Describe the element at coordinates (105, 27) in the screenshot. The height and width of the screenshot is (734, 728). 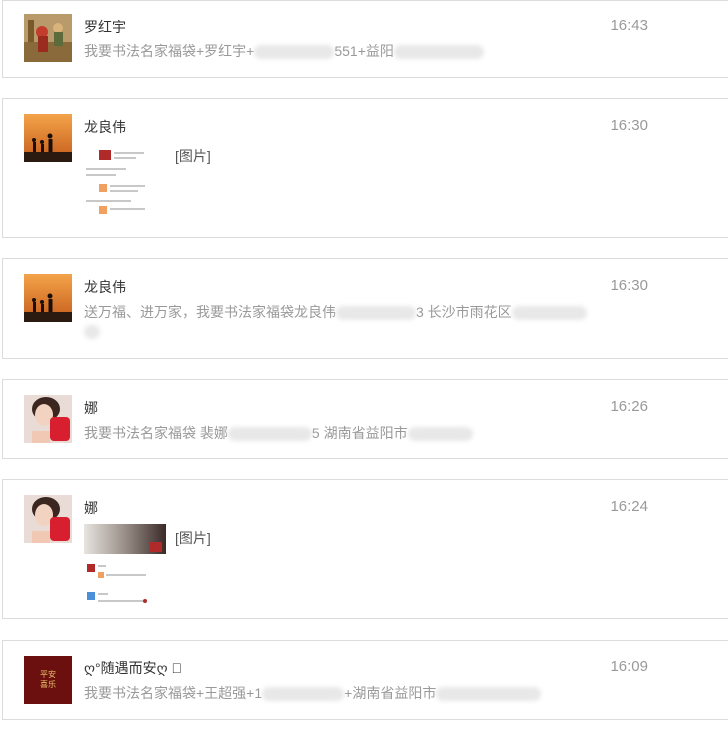
I see `contact-name: 罗红宇` at that location.